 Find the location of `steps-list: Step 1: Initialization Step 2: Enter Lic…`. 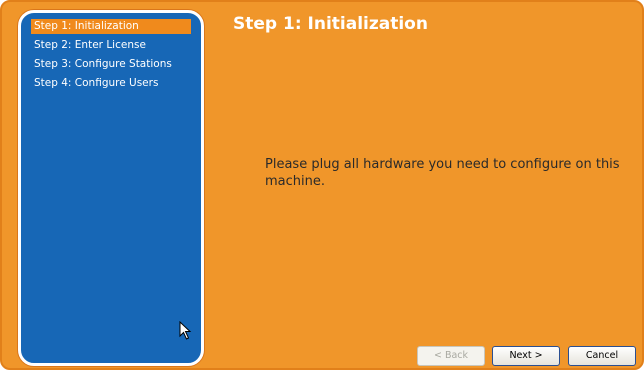

steps-list: Step 1: Initialization Step 2: Enter Lic… is located at coordinates (111, 57).